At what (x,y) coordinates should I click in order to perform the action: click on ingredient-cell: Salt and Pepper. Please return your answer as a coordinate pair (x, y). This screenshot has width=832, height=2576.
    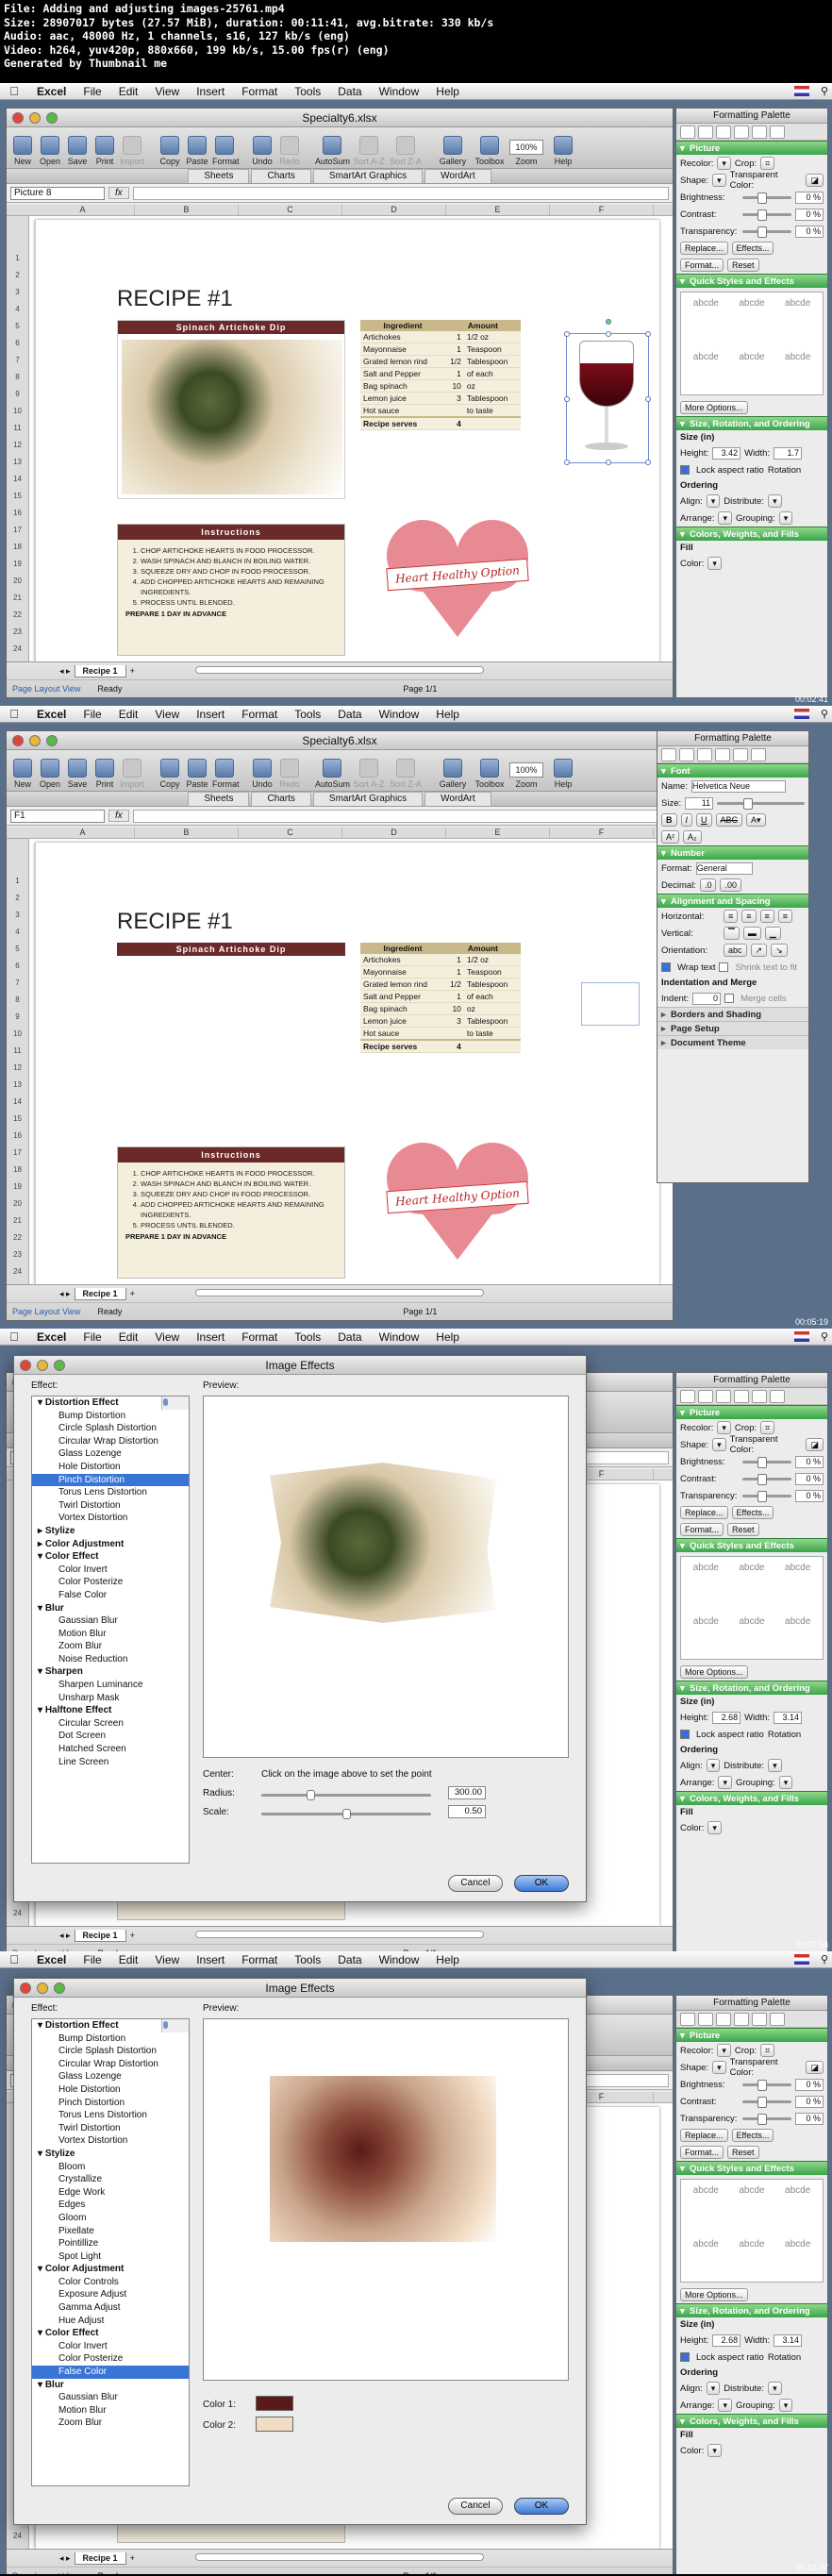
    Looking at the image, I should click on (402, 373).